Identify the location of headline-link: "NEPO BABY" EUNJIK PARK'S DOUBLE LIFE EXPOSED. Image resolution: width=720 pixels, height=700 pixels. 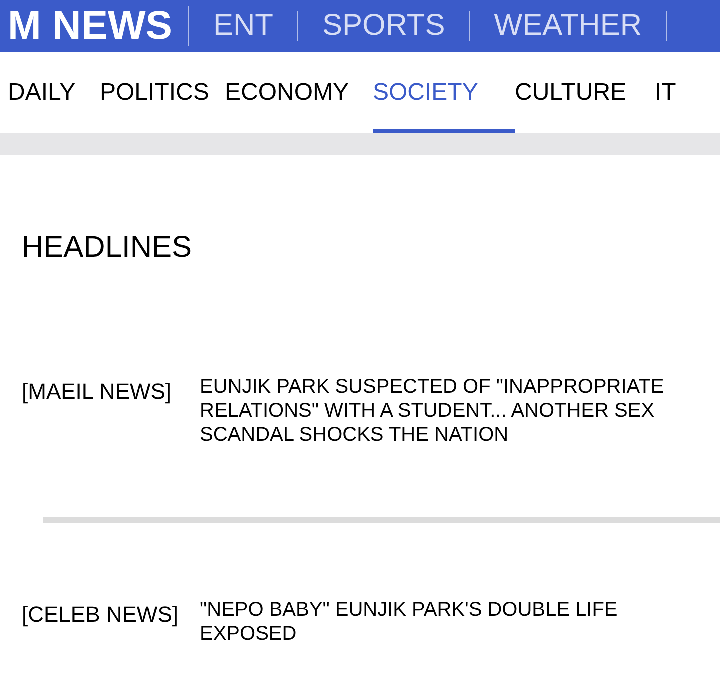
(410, 622).